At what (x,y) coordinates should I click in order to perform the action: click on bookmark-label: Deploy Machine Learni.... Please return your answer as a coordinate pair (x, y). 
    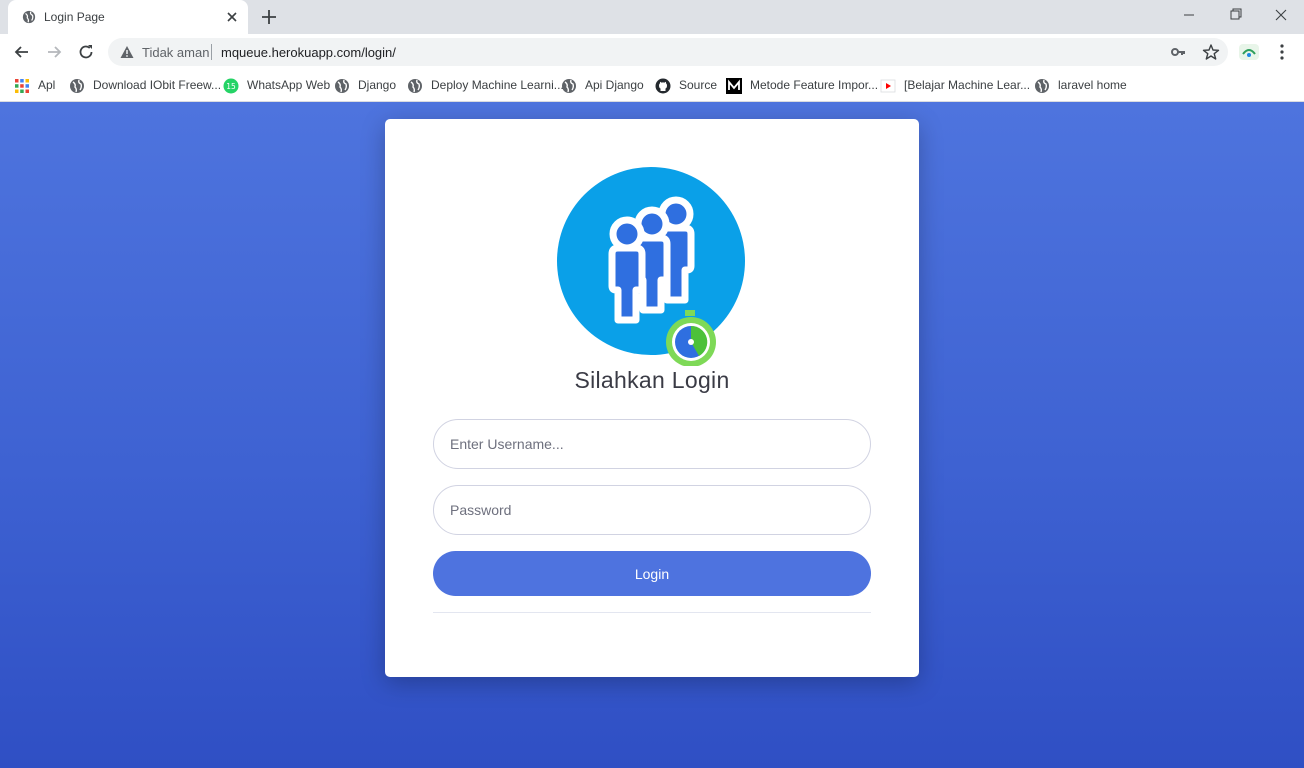
    Looking at the image, I should click on (497, 85).